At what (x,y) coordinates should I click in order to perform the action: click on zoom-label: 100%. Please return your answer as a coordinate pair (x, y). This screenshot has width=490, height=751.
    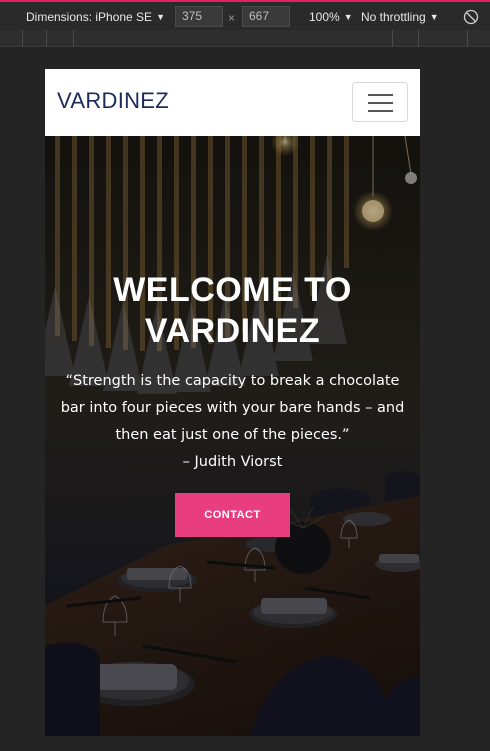
    Looking at the image, I should click on (324, 17).